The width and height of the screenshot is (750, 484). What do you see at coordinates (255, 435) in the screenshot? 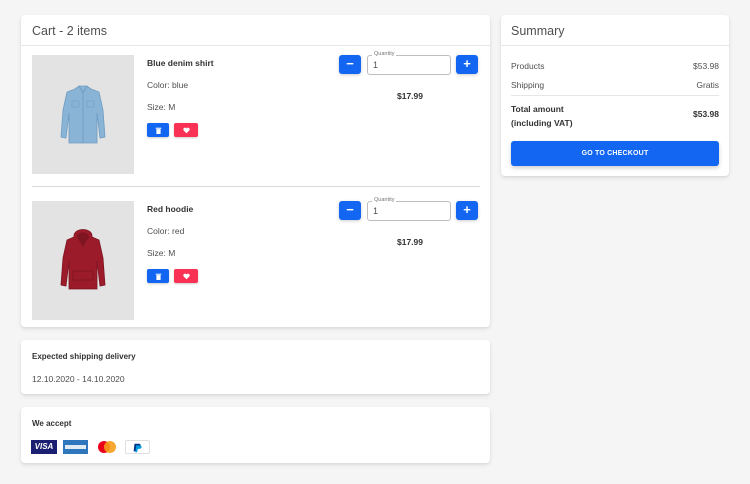
I see `payment-methods-card: We accept VISA` at bounding box center [255, 435].